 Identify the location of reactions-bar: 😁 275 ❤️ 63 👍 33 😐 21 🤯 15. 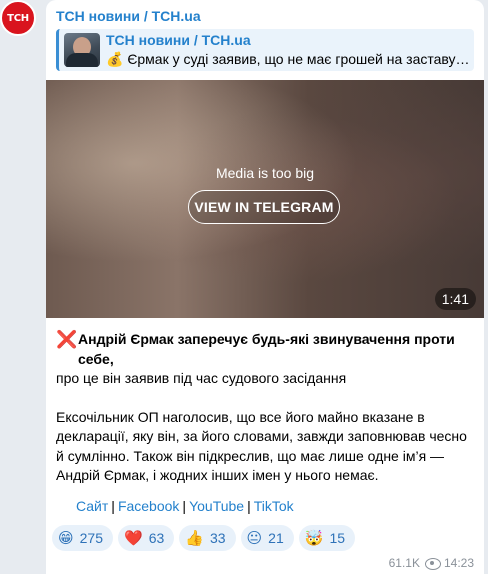
(204, 538).